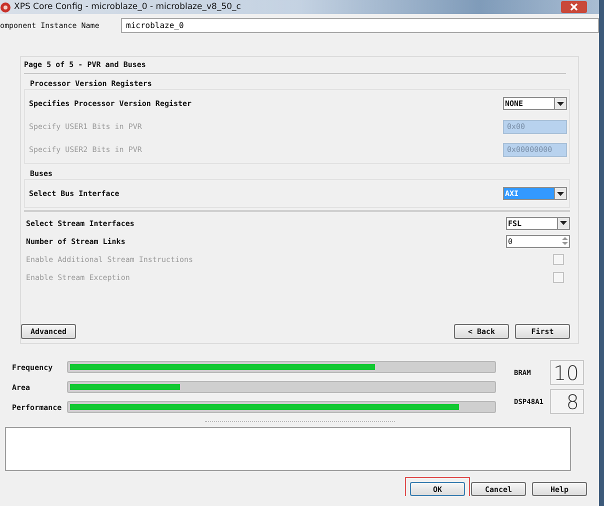  What do you see at coordinates (574, 7) in the screenshot?
I see `close-icon` at bounding box center [574, 7].